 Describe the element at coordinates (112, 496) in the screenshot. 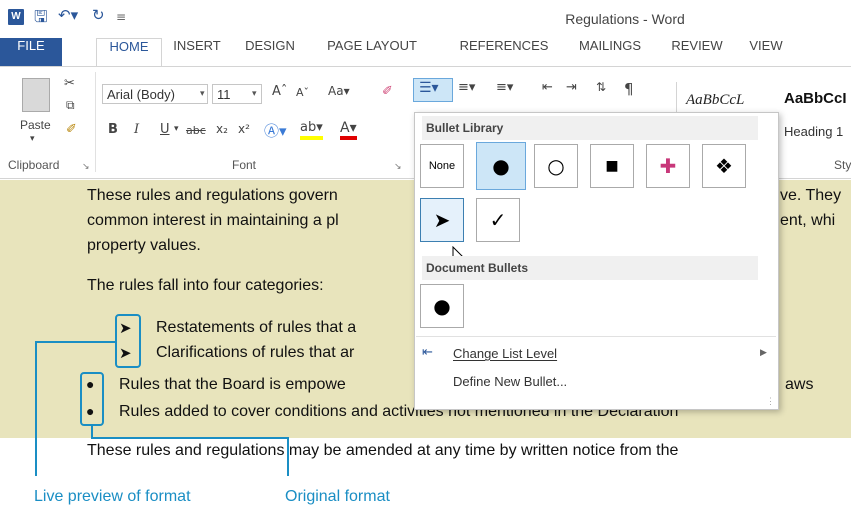

I see `live-preview-caption: Live preview of format` at that location.